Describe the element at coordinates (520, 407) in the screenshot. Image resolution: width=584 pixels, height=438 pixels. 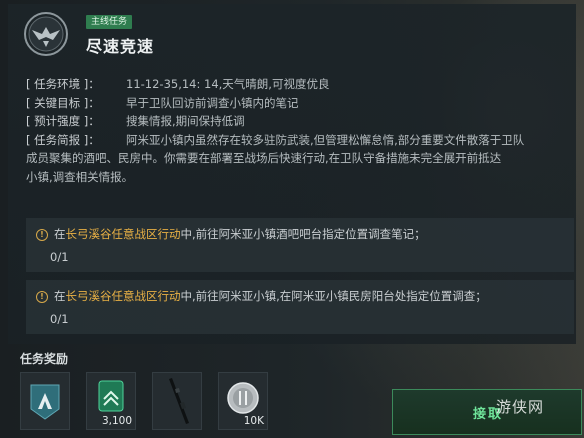
I see `site-watermark: 游侠网` at that location.